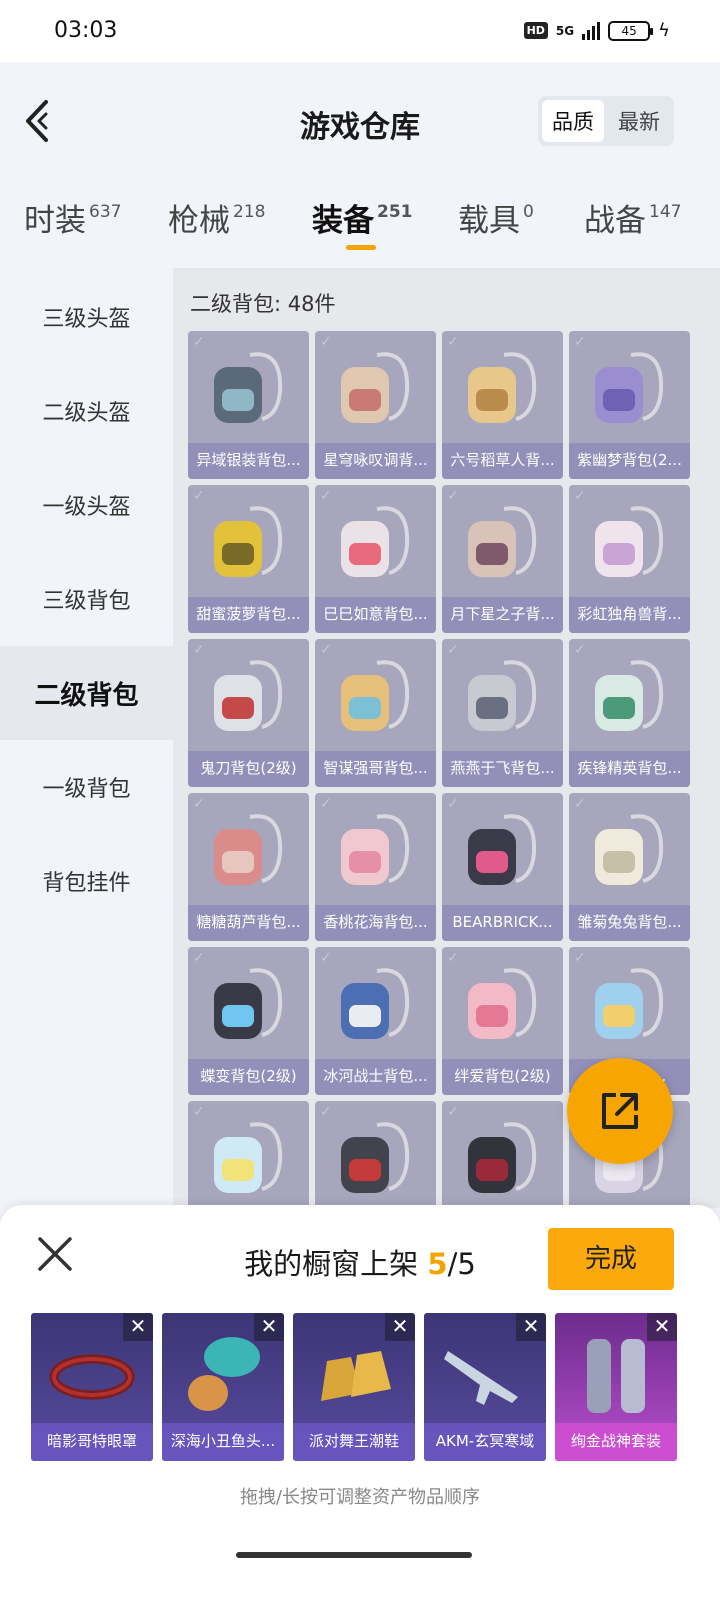 This screenshot has width=720, height=1600. I want to click on tab-equipment: 装备 251, so click(362, 222).